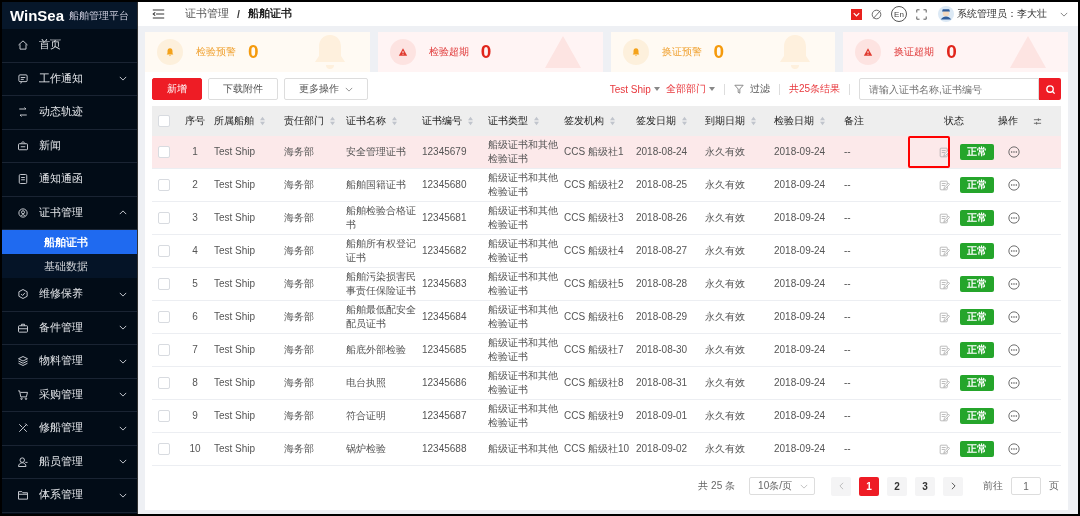 The width and height of the screenshot is (1080, 516). What do you see at coordinates (195, 284) in the screenshot?
I see `table-cell: 5` at bounding box center [195, 284].